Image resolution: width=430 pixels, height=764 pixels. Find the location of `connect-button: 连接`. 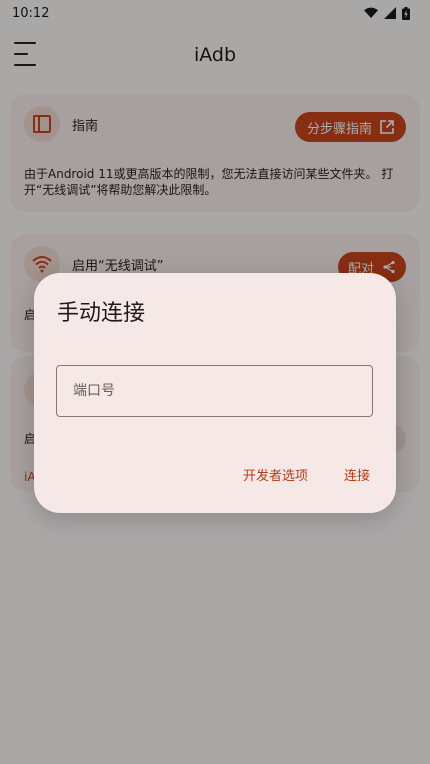

connect-button: 连接 is located at coordinates (357, 474).